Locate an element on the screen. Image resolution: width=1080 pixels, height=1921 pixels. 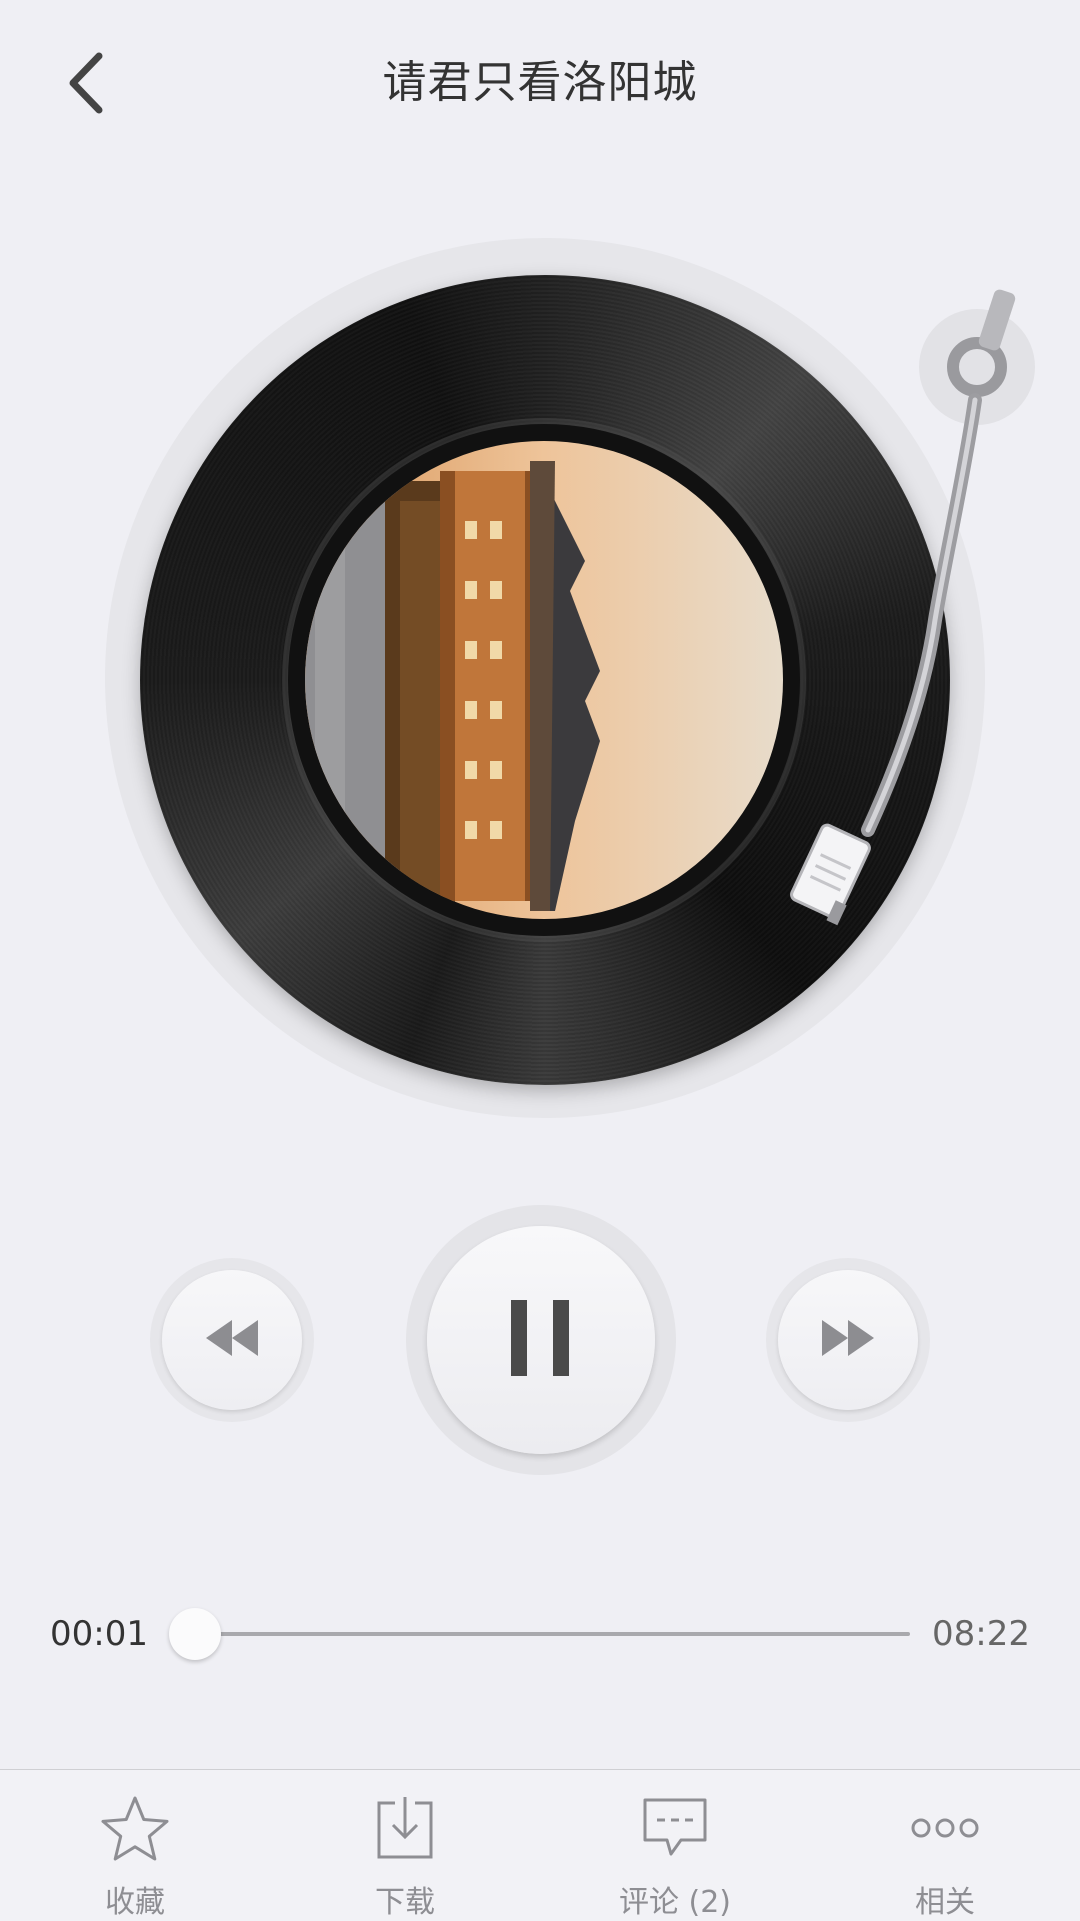
download-icon is located at coordinates (405, 1827).